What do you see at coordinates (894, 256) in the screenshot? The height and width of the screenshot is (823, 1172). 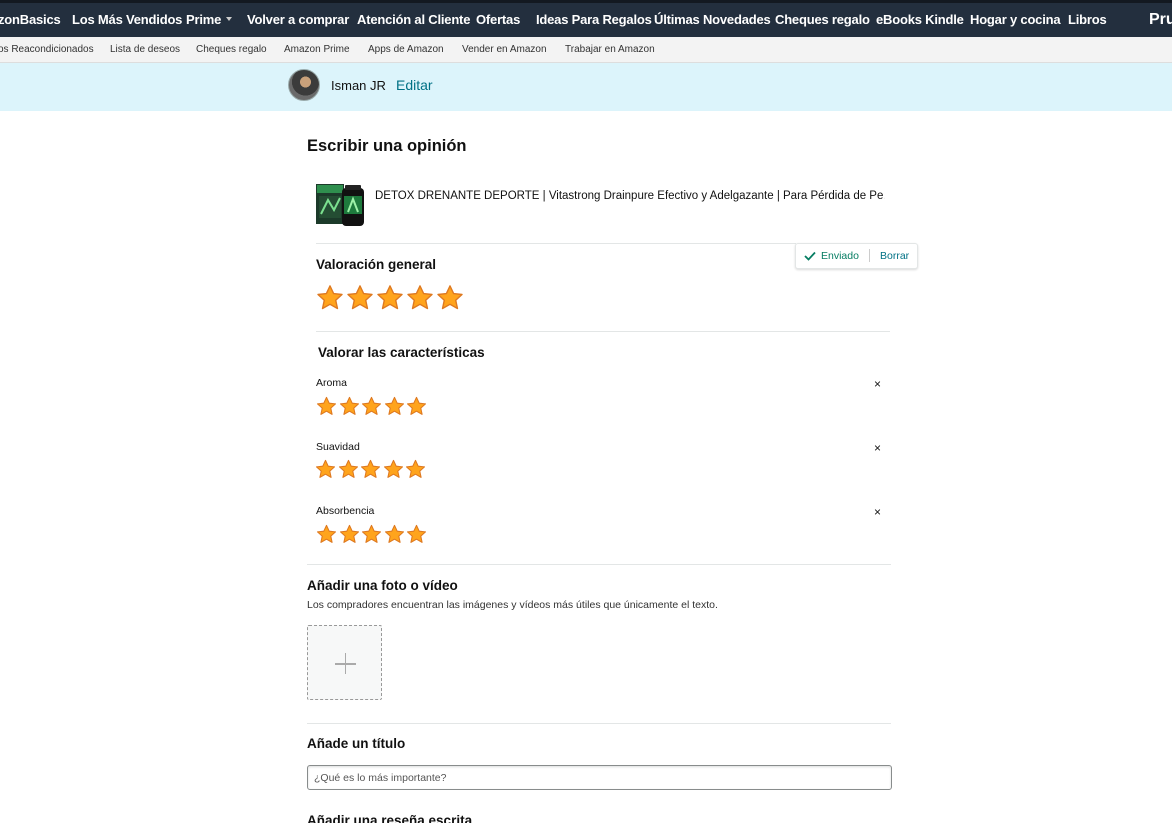 I see `delete-rating-link: Borrar` at bounding box center [894, 256].